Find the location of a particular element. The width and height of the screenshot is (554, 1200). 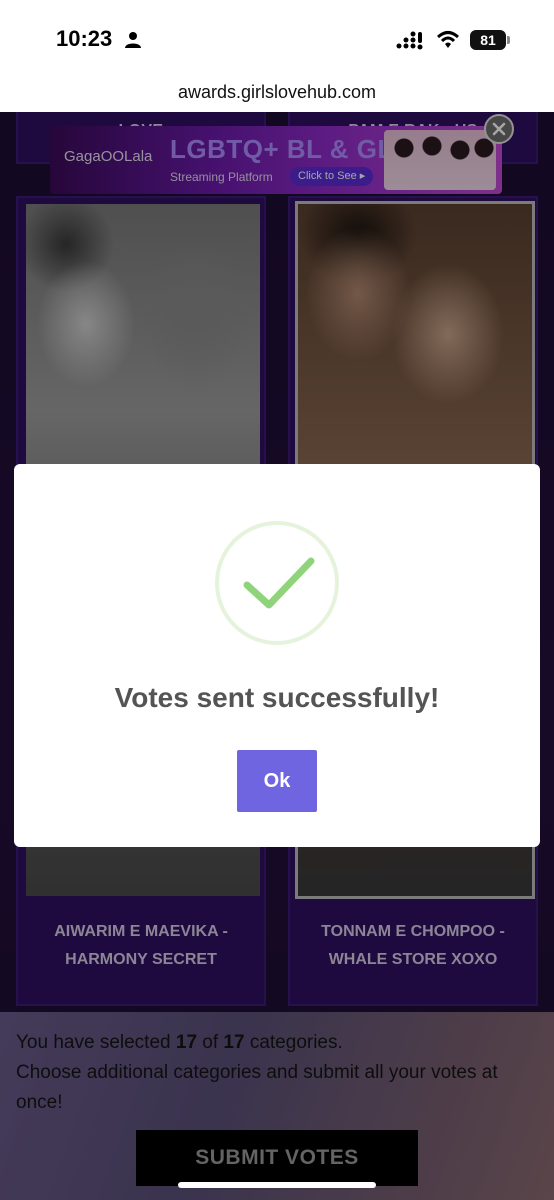

status-time: 10:23 is located at coordinates (84, 38).